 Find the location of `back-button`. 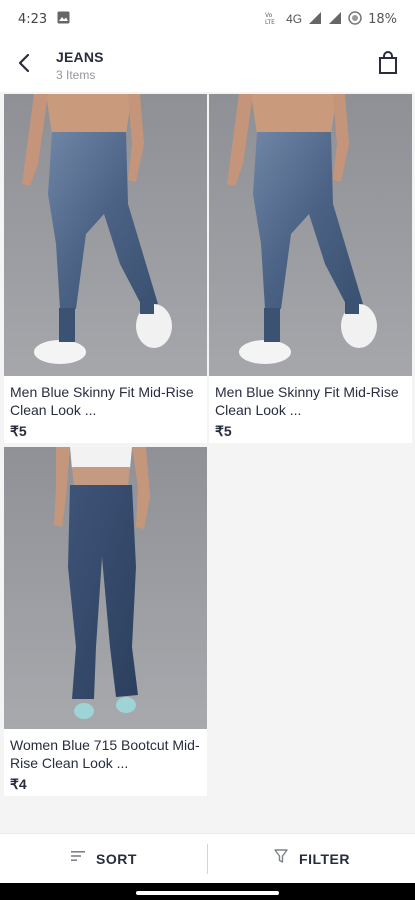

back-button is located at coordinates (25, 65).